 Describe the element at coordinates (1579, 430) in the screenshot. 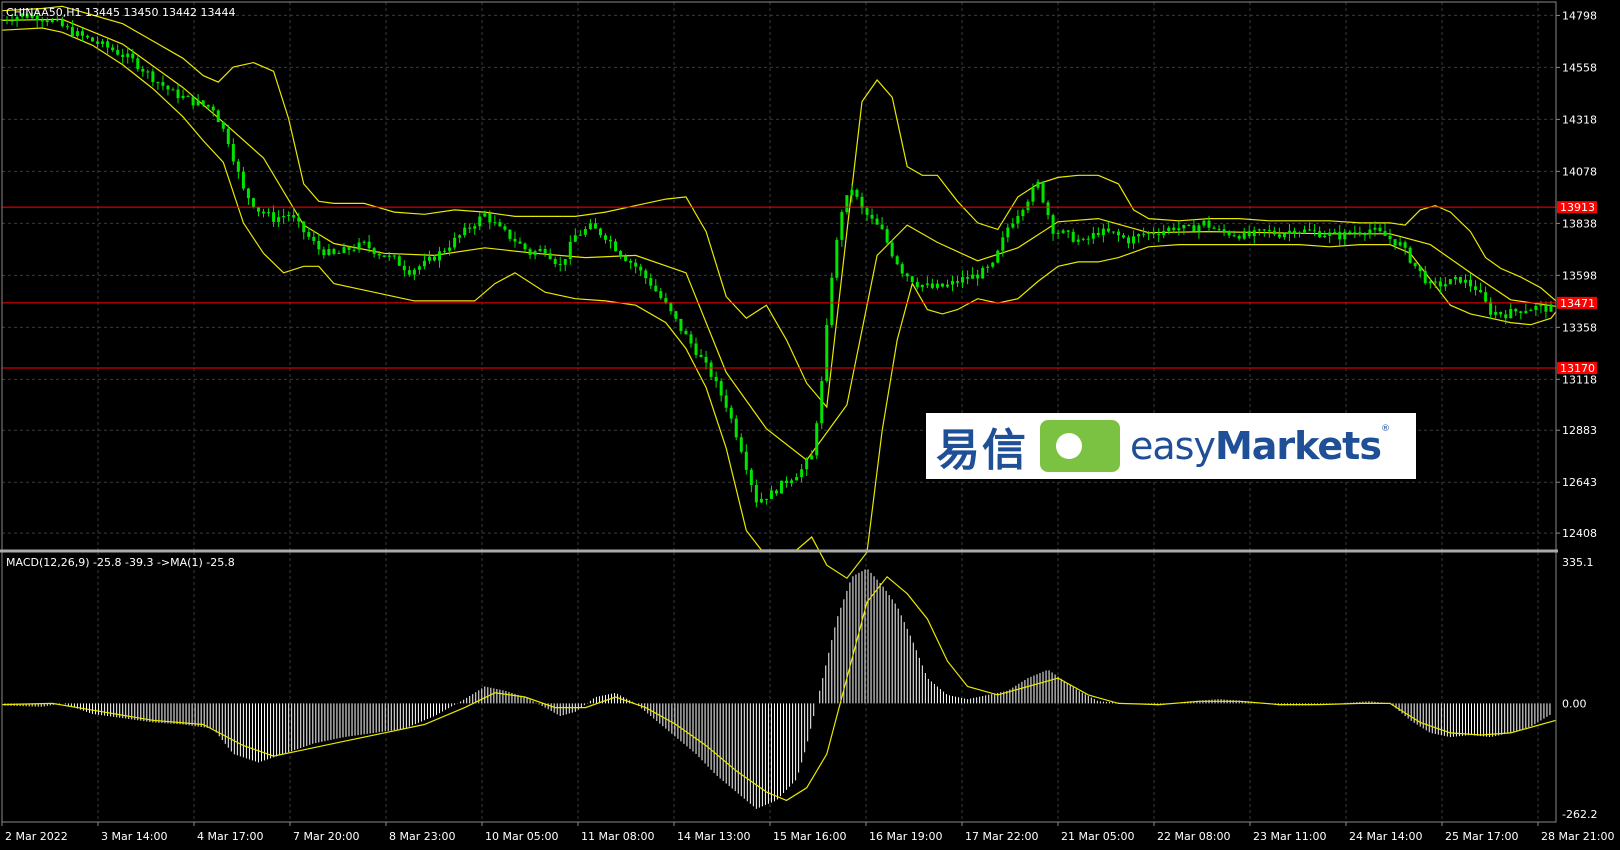

I see `price-axis-label: 12883` at that location.